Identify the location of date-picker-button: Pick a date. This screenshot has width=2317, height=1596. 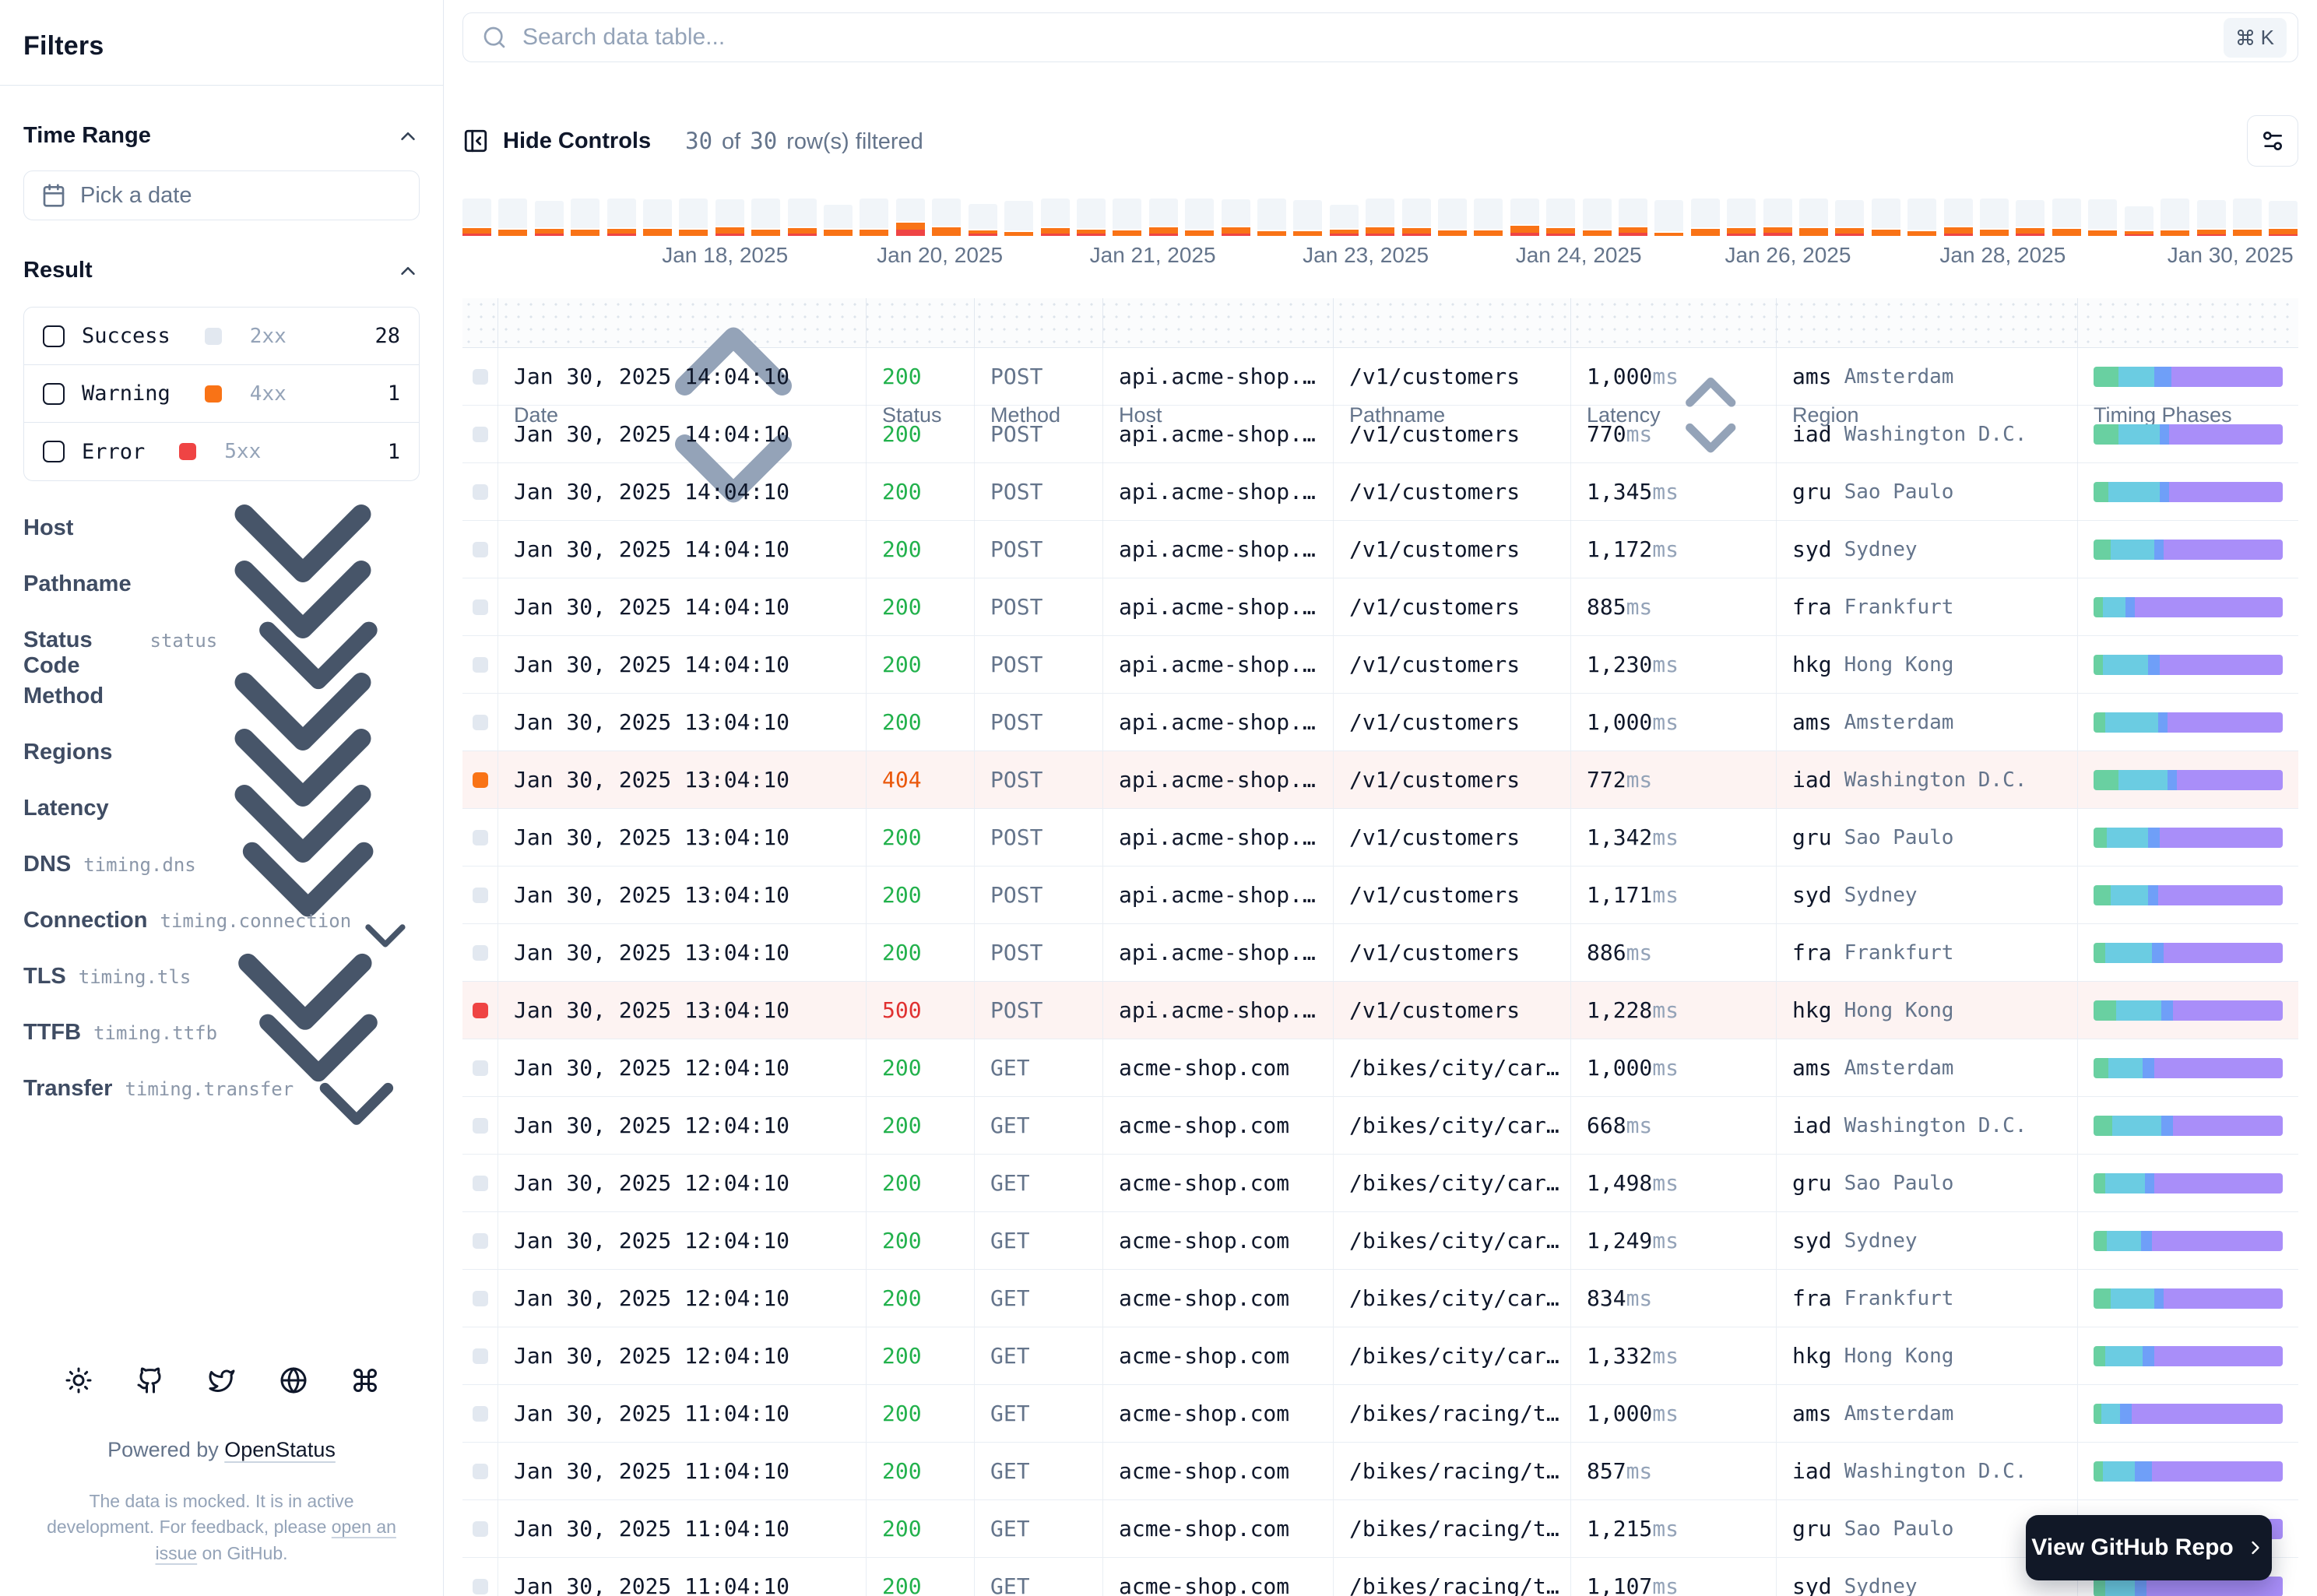
(221, 195).